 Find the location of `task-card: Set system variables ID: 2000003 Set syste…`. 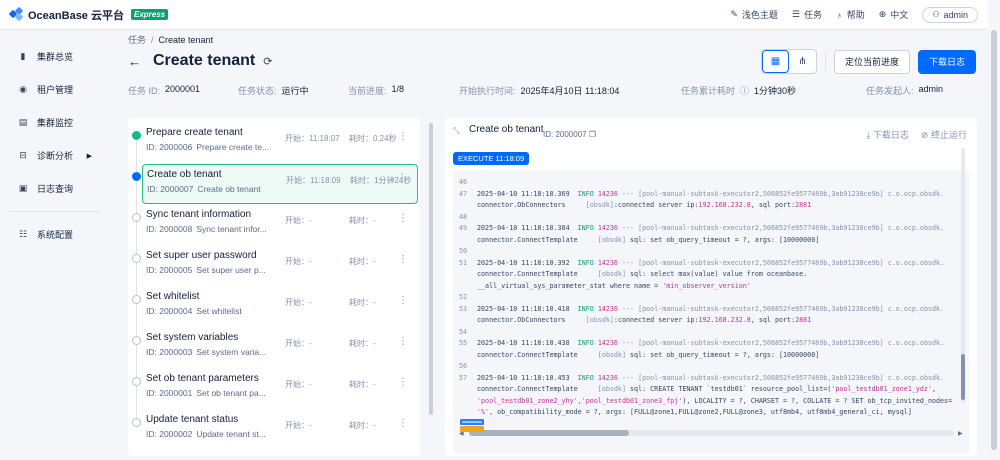

task-card: Set system variables ID: 2000003 Set syste… is located at coordinates (280, 348).